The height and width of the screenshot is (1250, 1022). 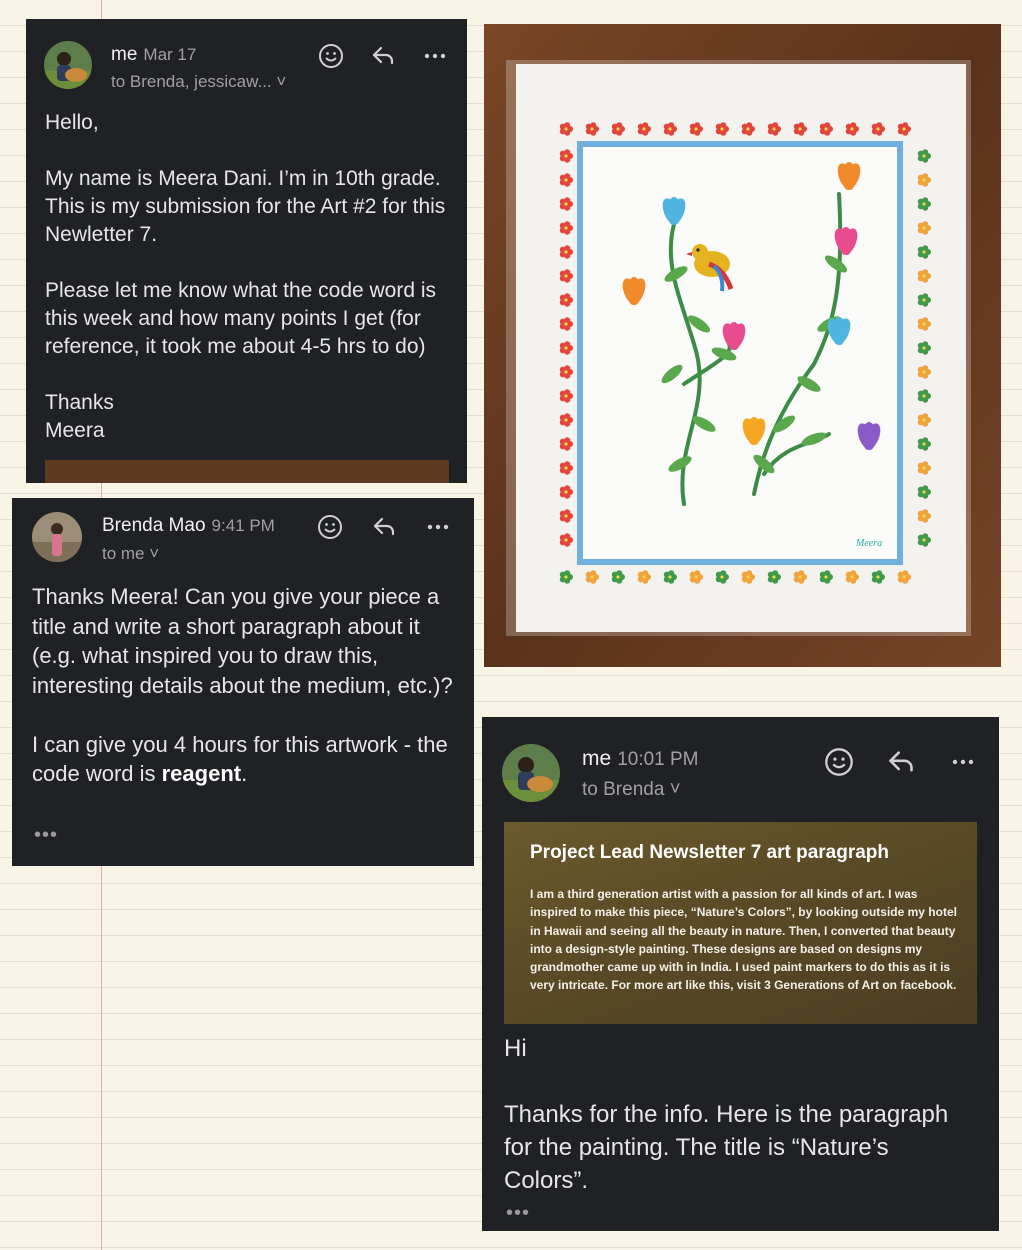 What do you see at coordinates (243, 525) in the screenshot?
I see `message-time: 9:41 PM` at bounding box center [243, 525].